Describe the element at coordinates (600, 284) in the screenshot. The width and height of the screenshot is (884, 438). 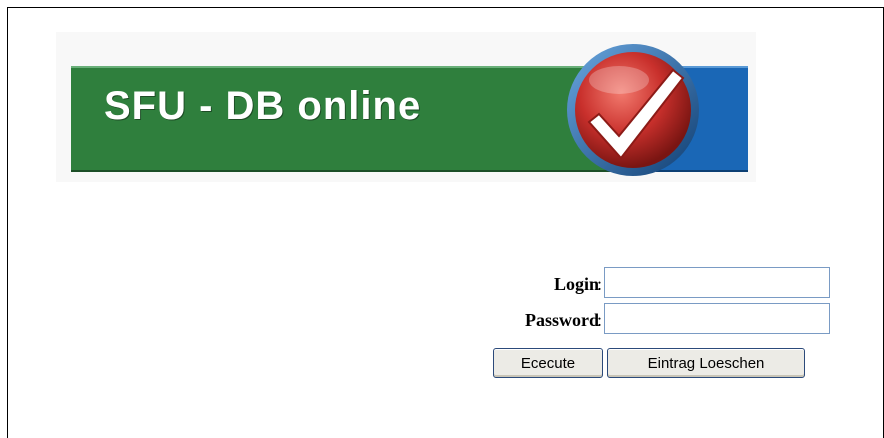
I see `login-colon: :` at that location.